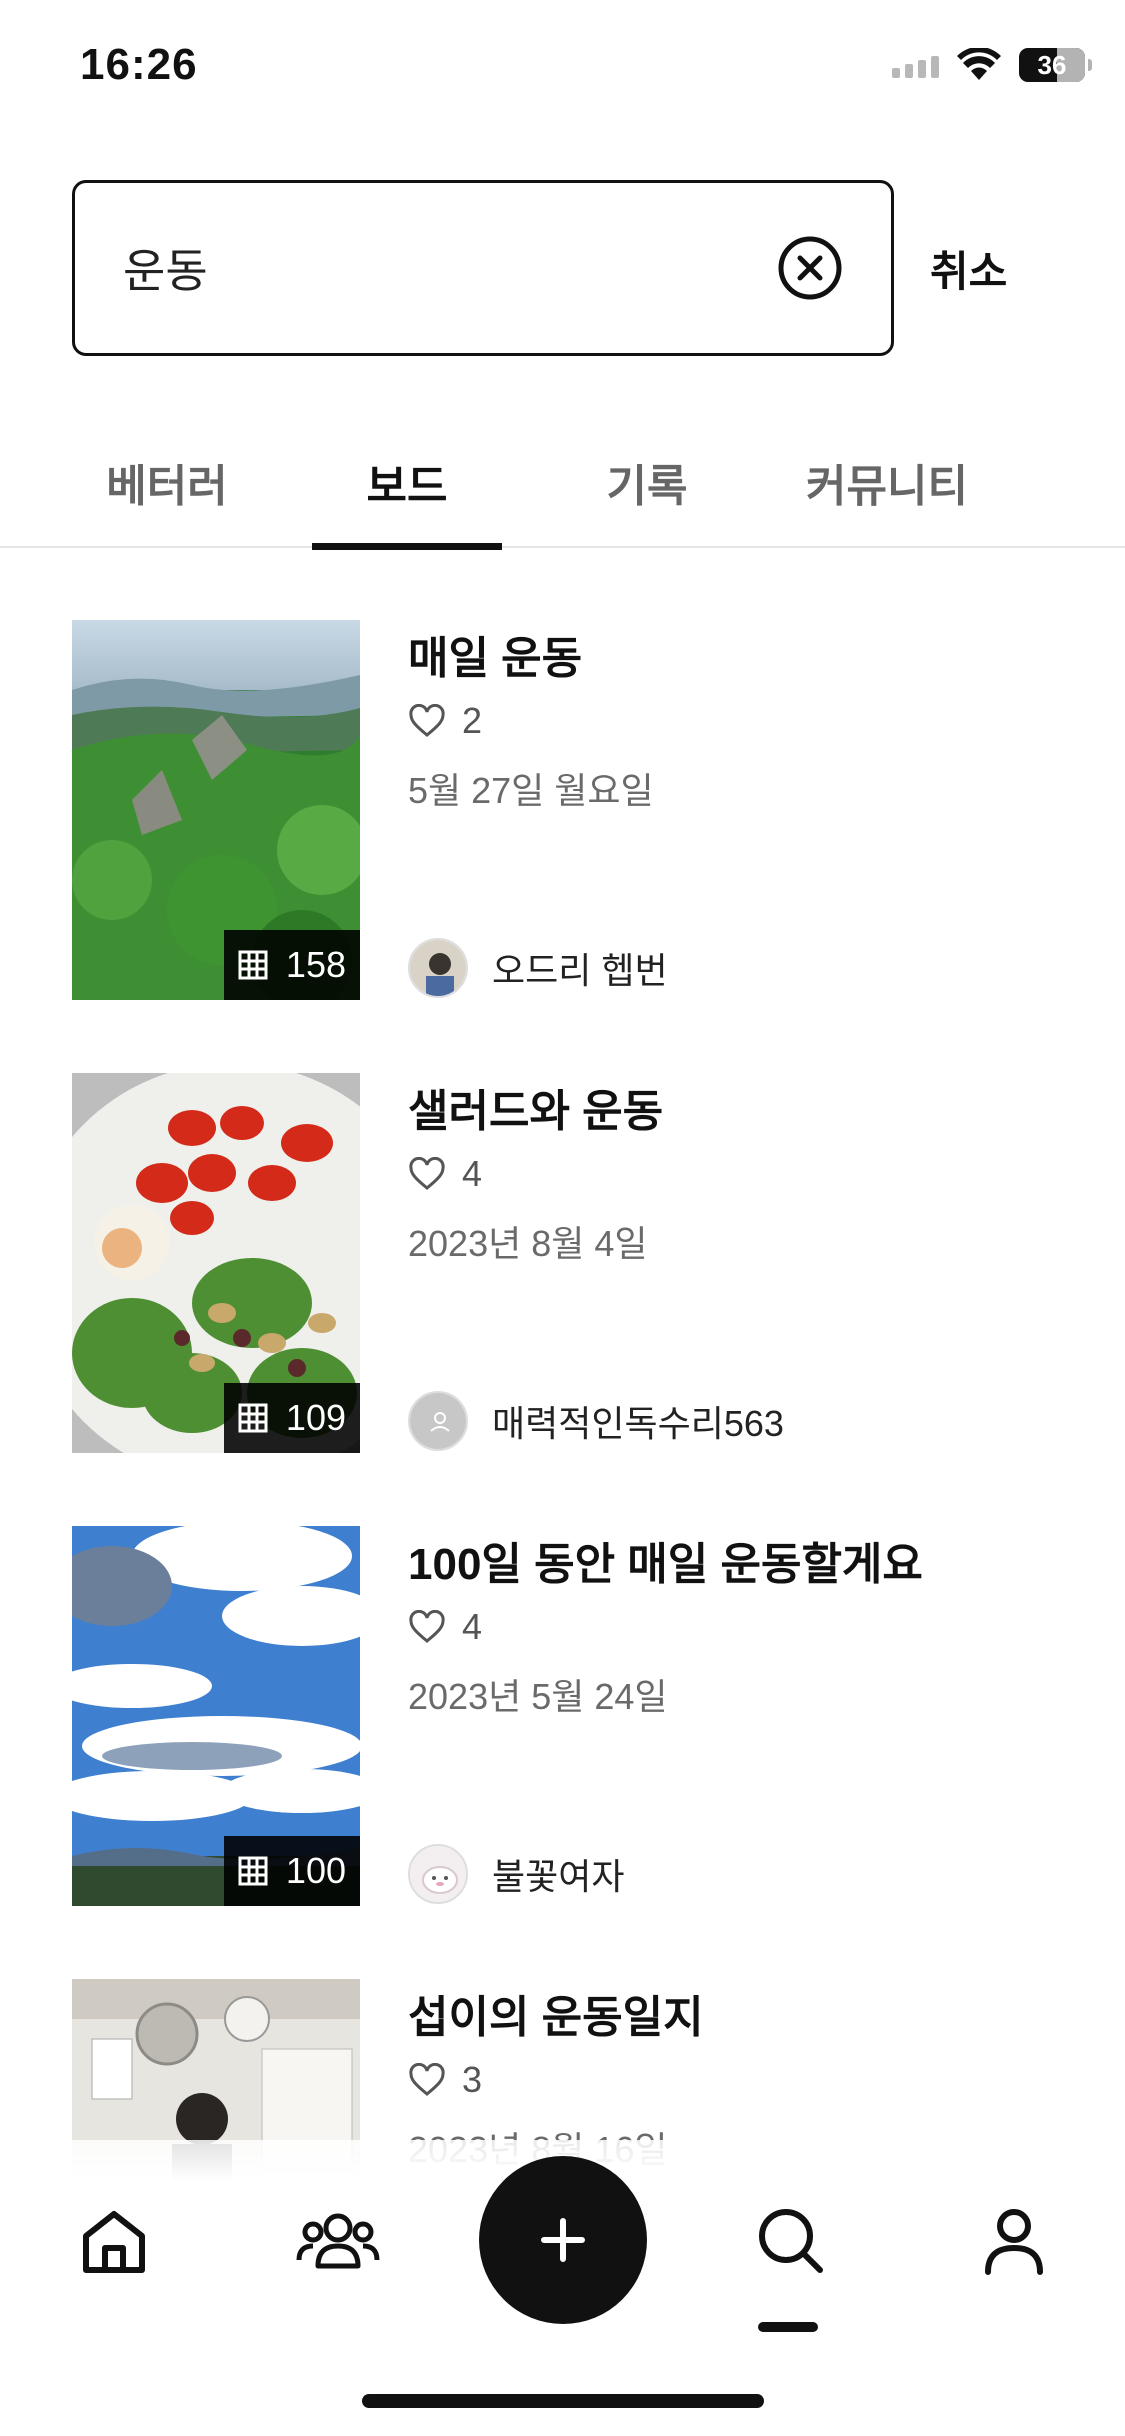 The width and height of the screenshot is (1125, 2436). What do you see at coordinates (665, 1560) in the screenshot?
I see `board-title: 100일 동안 매일 운동할게요` at bounding box center [665, 1560].